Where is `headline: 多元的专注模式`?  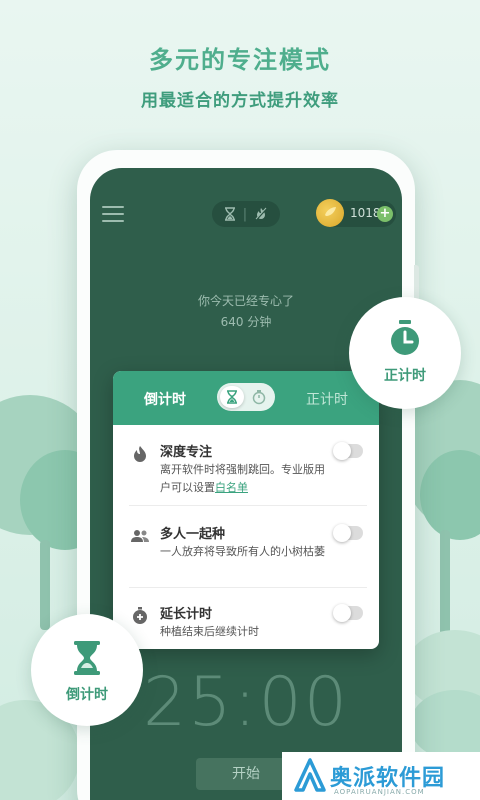 headline: 多元的专注模式 is located at coordinates (240, 60).